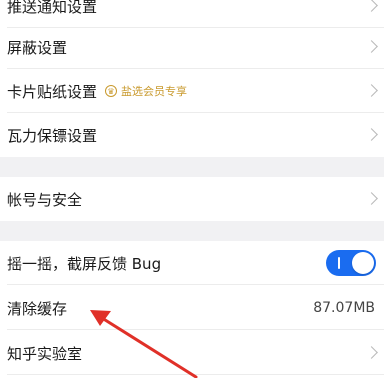 Image resolution: width=384 pixels, height=378 pixels. Describe the element at coordinates (363, 263) in the screenshot. I see `toggle-knob` at that location.